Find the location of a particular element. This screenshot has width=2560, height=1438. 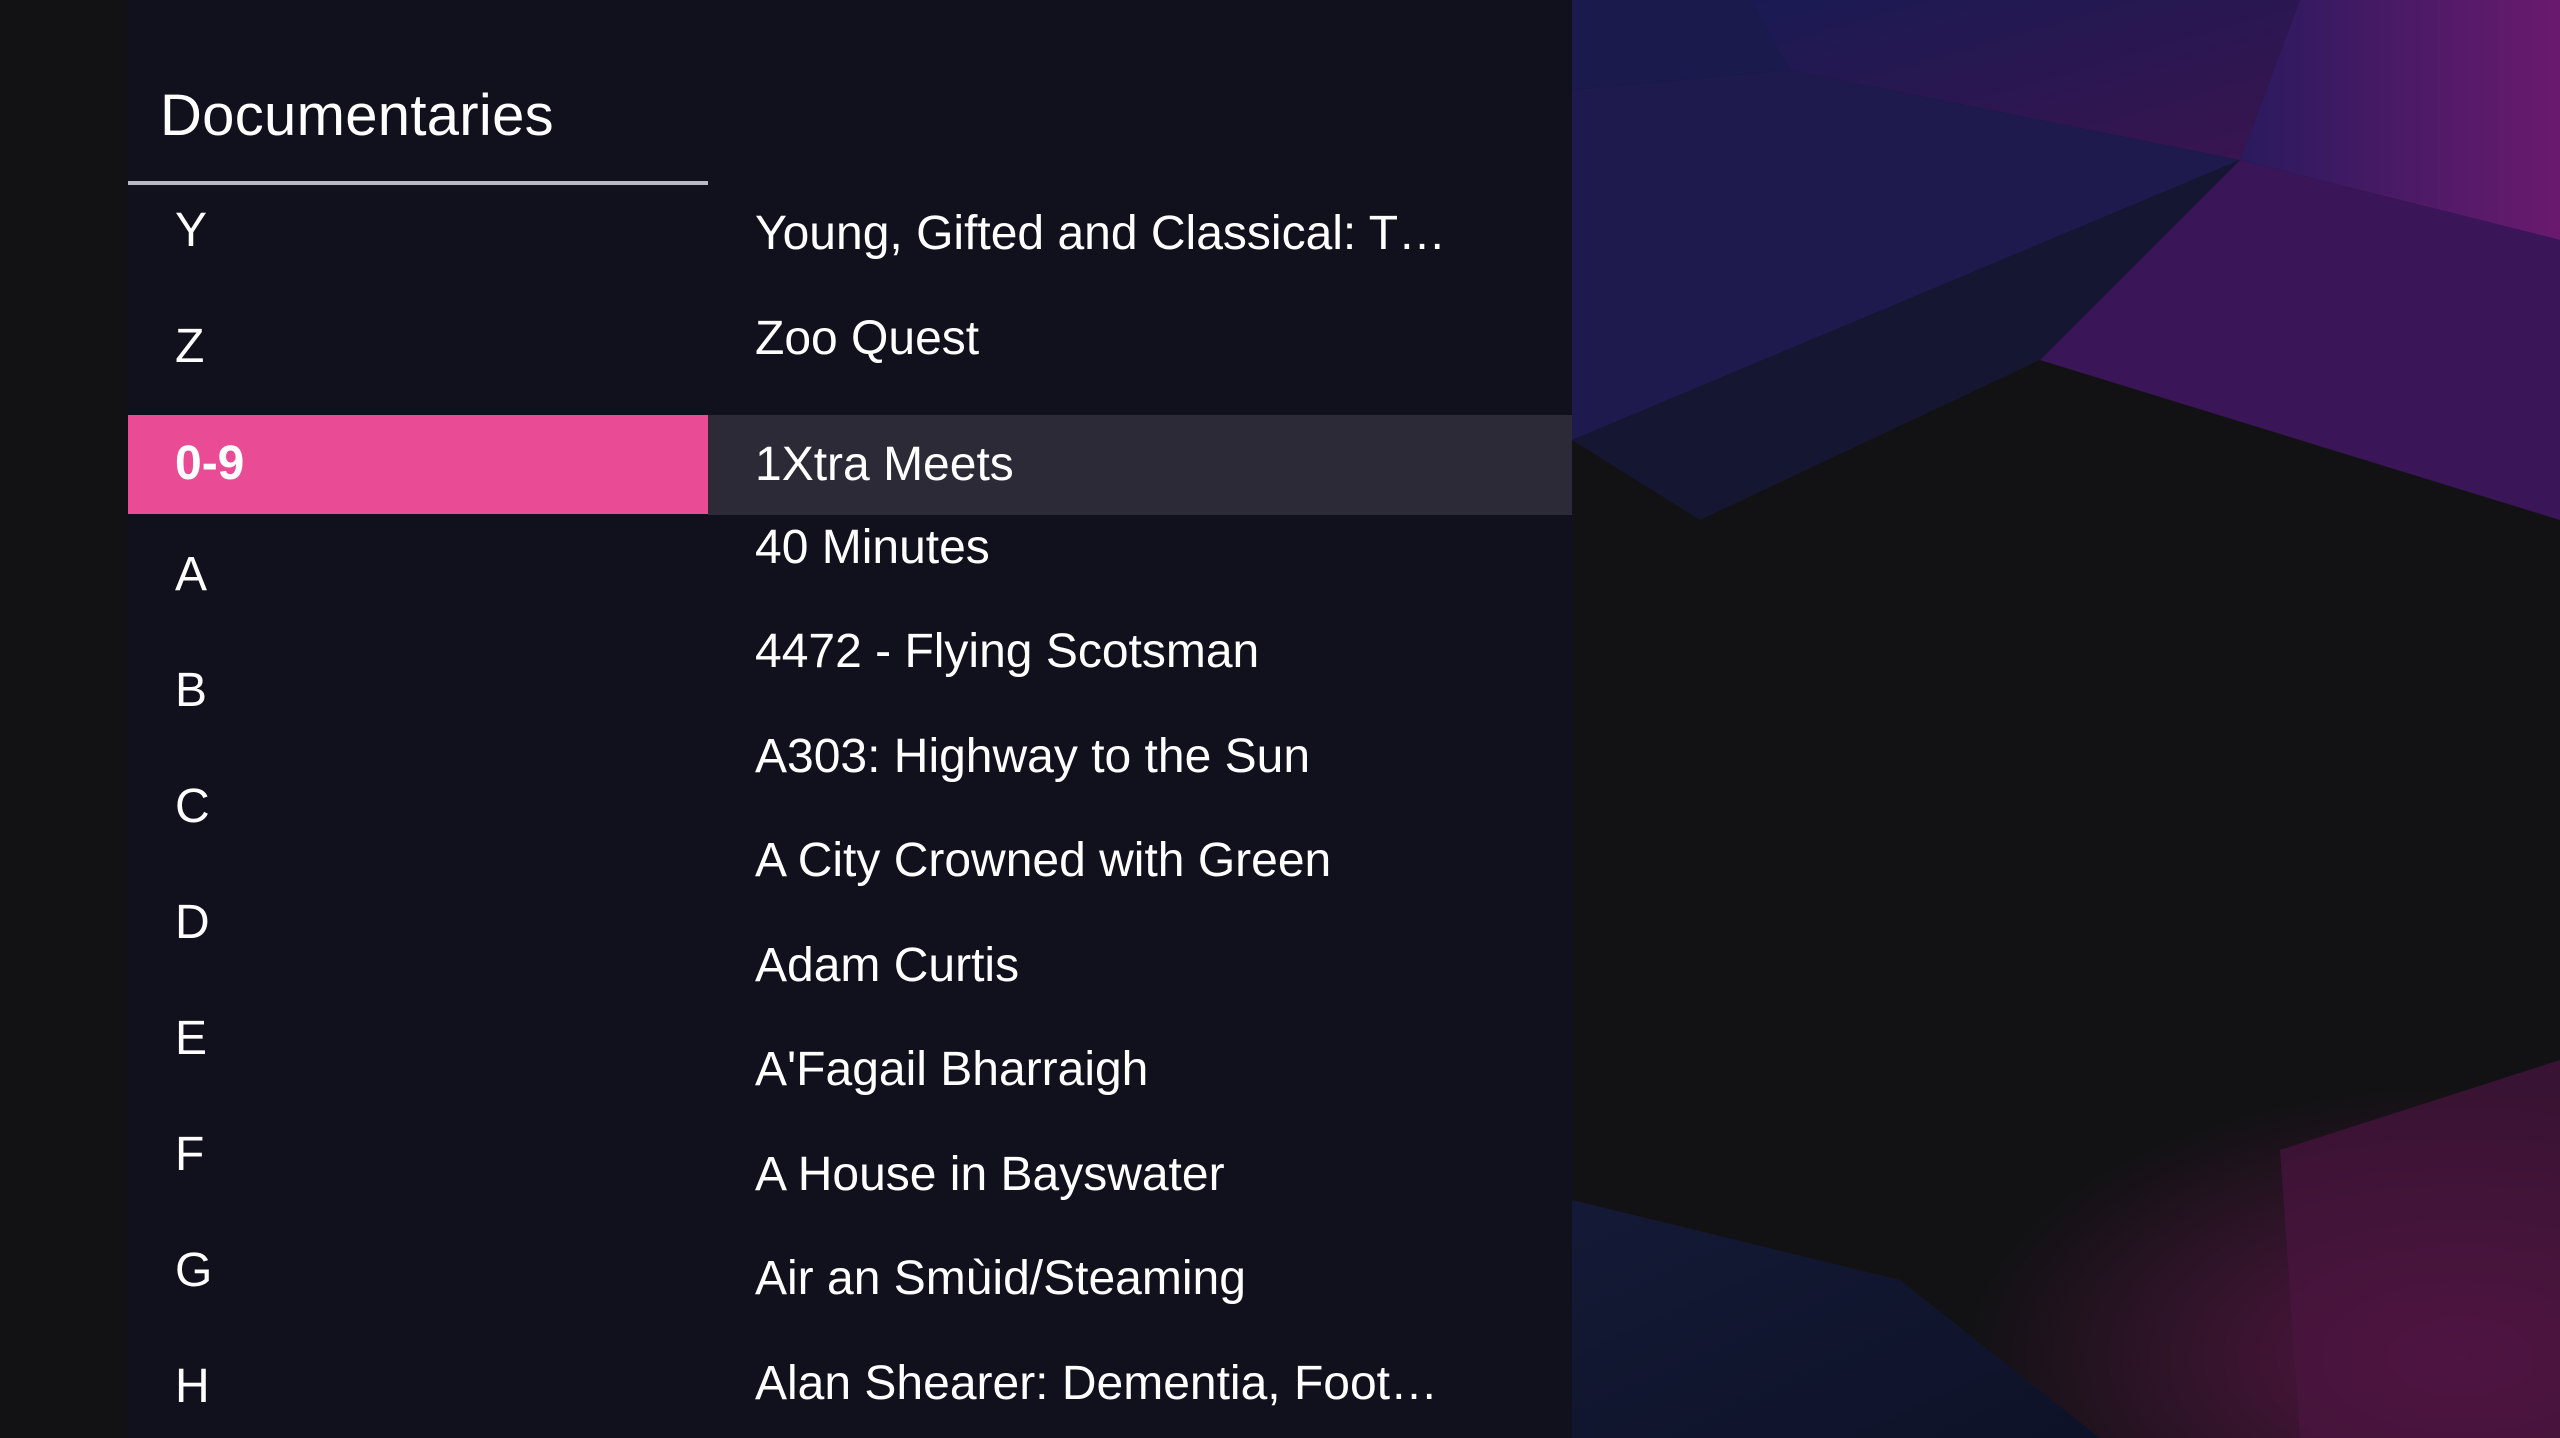

programme-item: Adam Curtis is located at coordinates (1140, 988).